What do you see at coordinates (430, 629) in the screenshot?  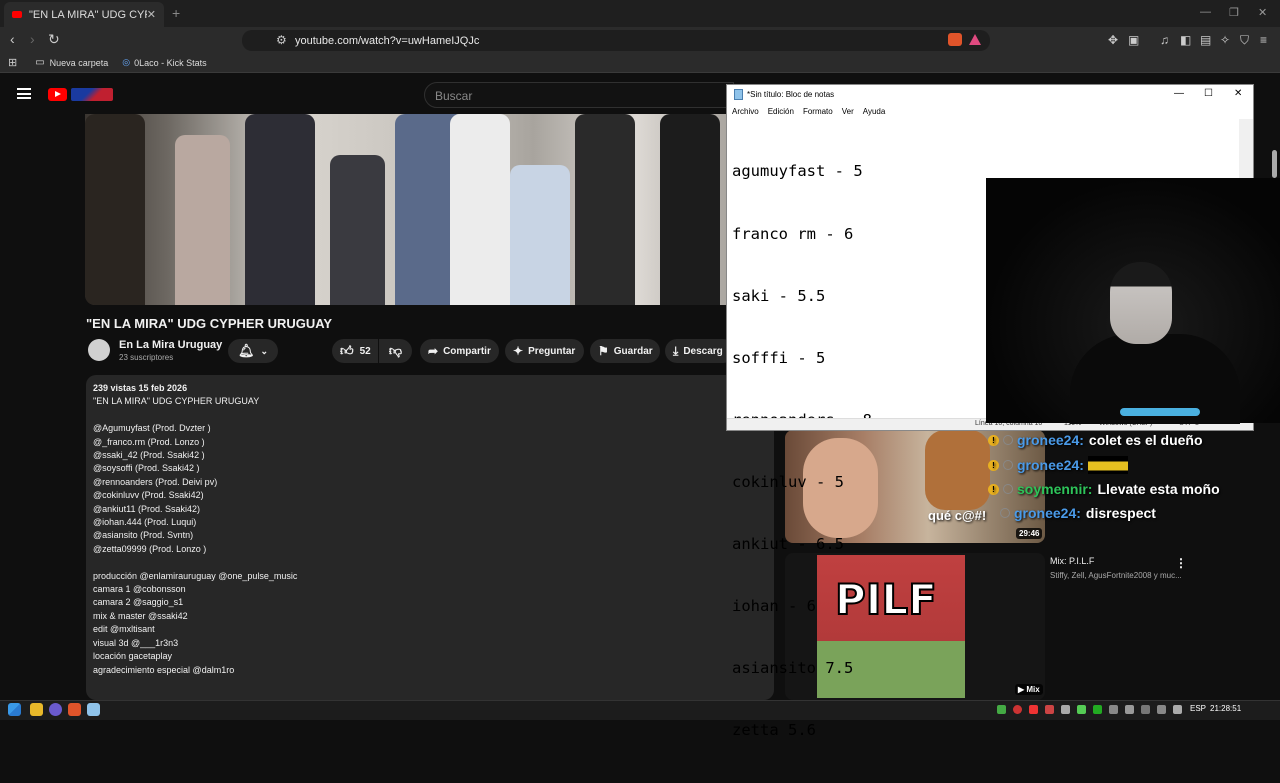 I see `description-credit: edit @mxltisant` at bounding box center [430, 629].